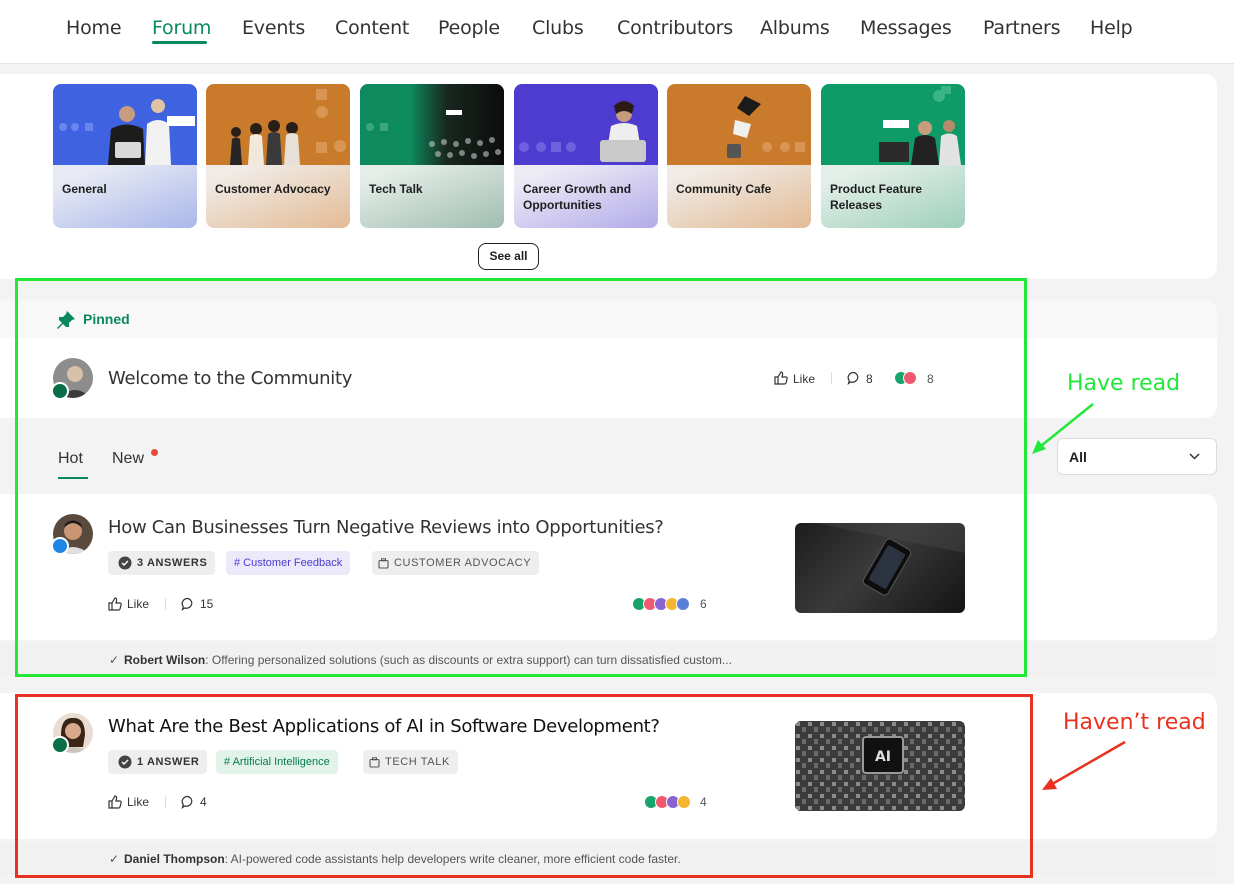  I want to click on unread-annotation: Haven’t read, so click(1134, 722).